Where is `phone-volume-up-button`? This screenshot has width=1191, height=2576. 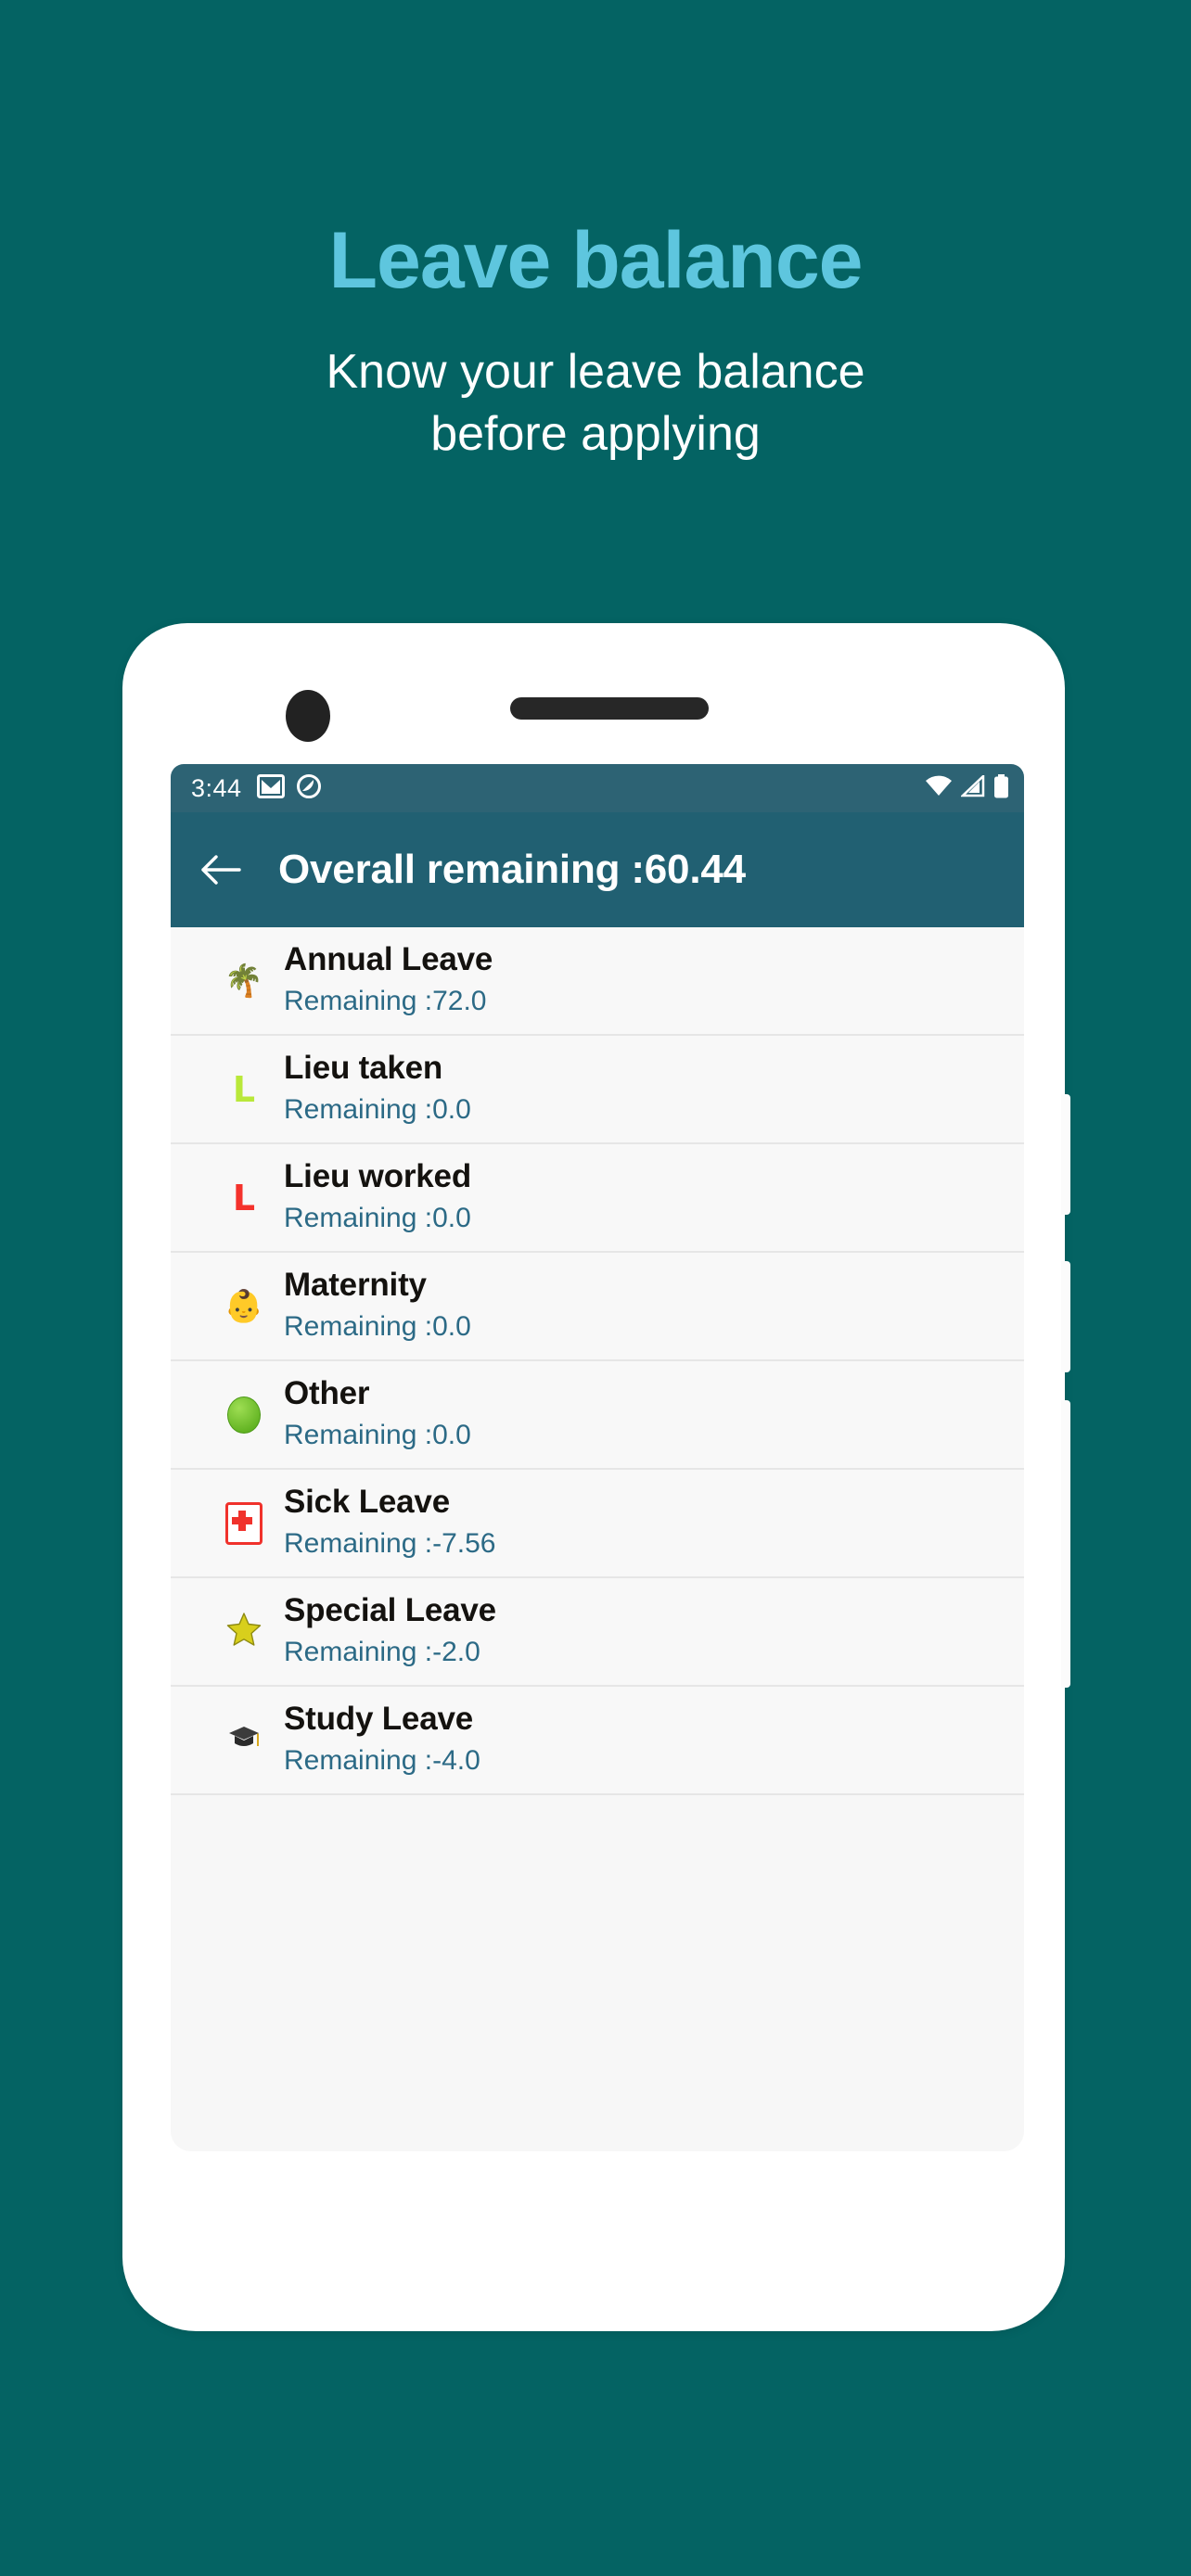 phone-volume-up-button is located at coordinates (1065, 1154).